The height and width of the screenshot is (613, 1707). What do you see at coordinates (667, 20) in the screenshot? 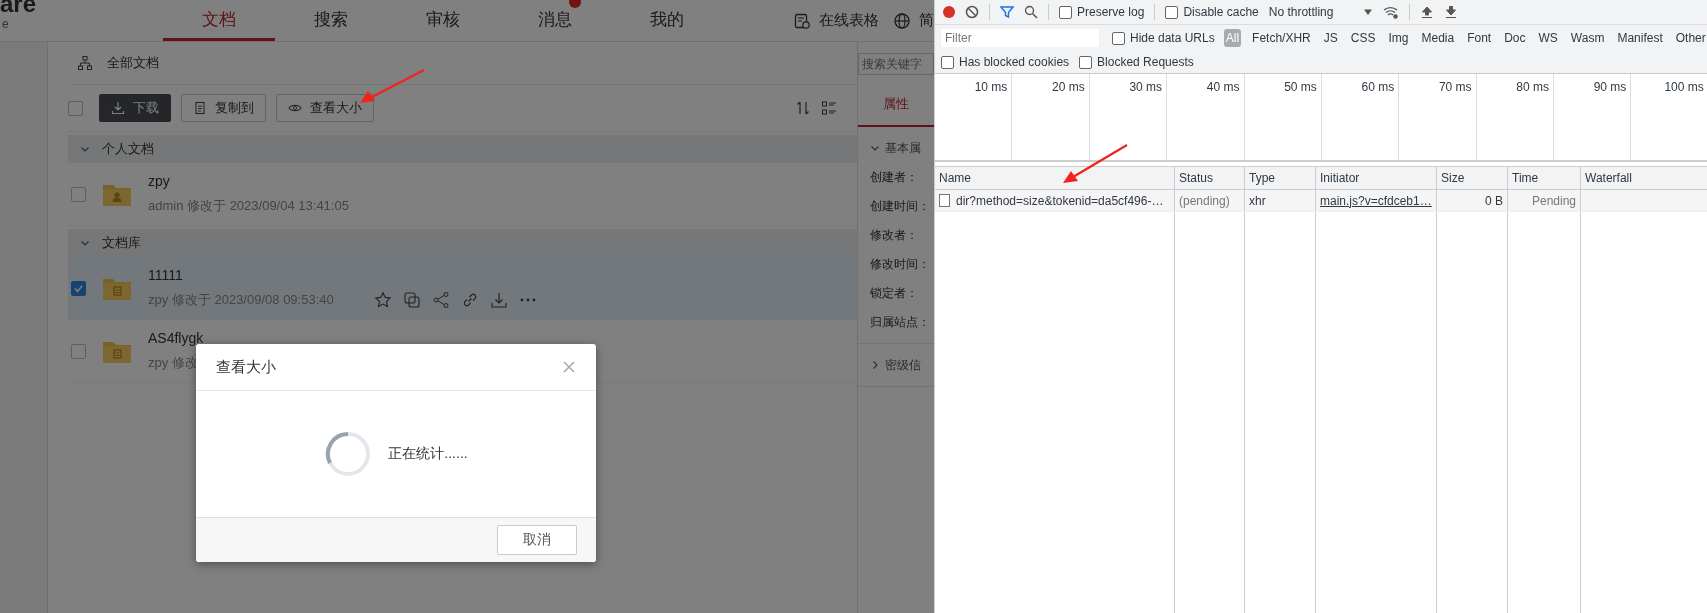
I see `nav-tab: 我的` at bounding box center [667, 20].